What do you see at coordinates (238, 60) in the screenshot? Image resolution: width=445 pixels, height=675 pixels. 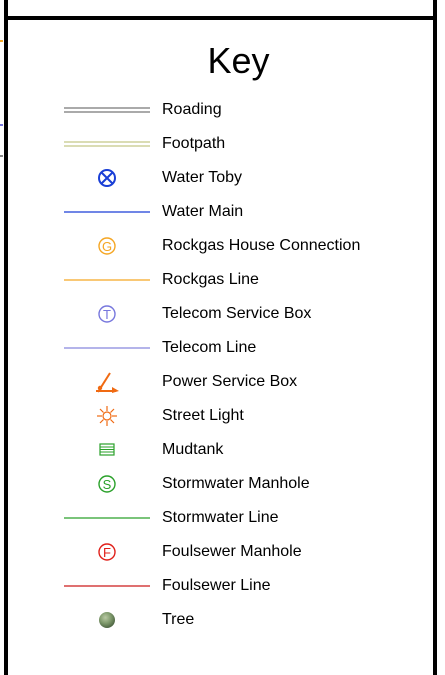 I see `key-title: Key` at bounding box center [238, 60].